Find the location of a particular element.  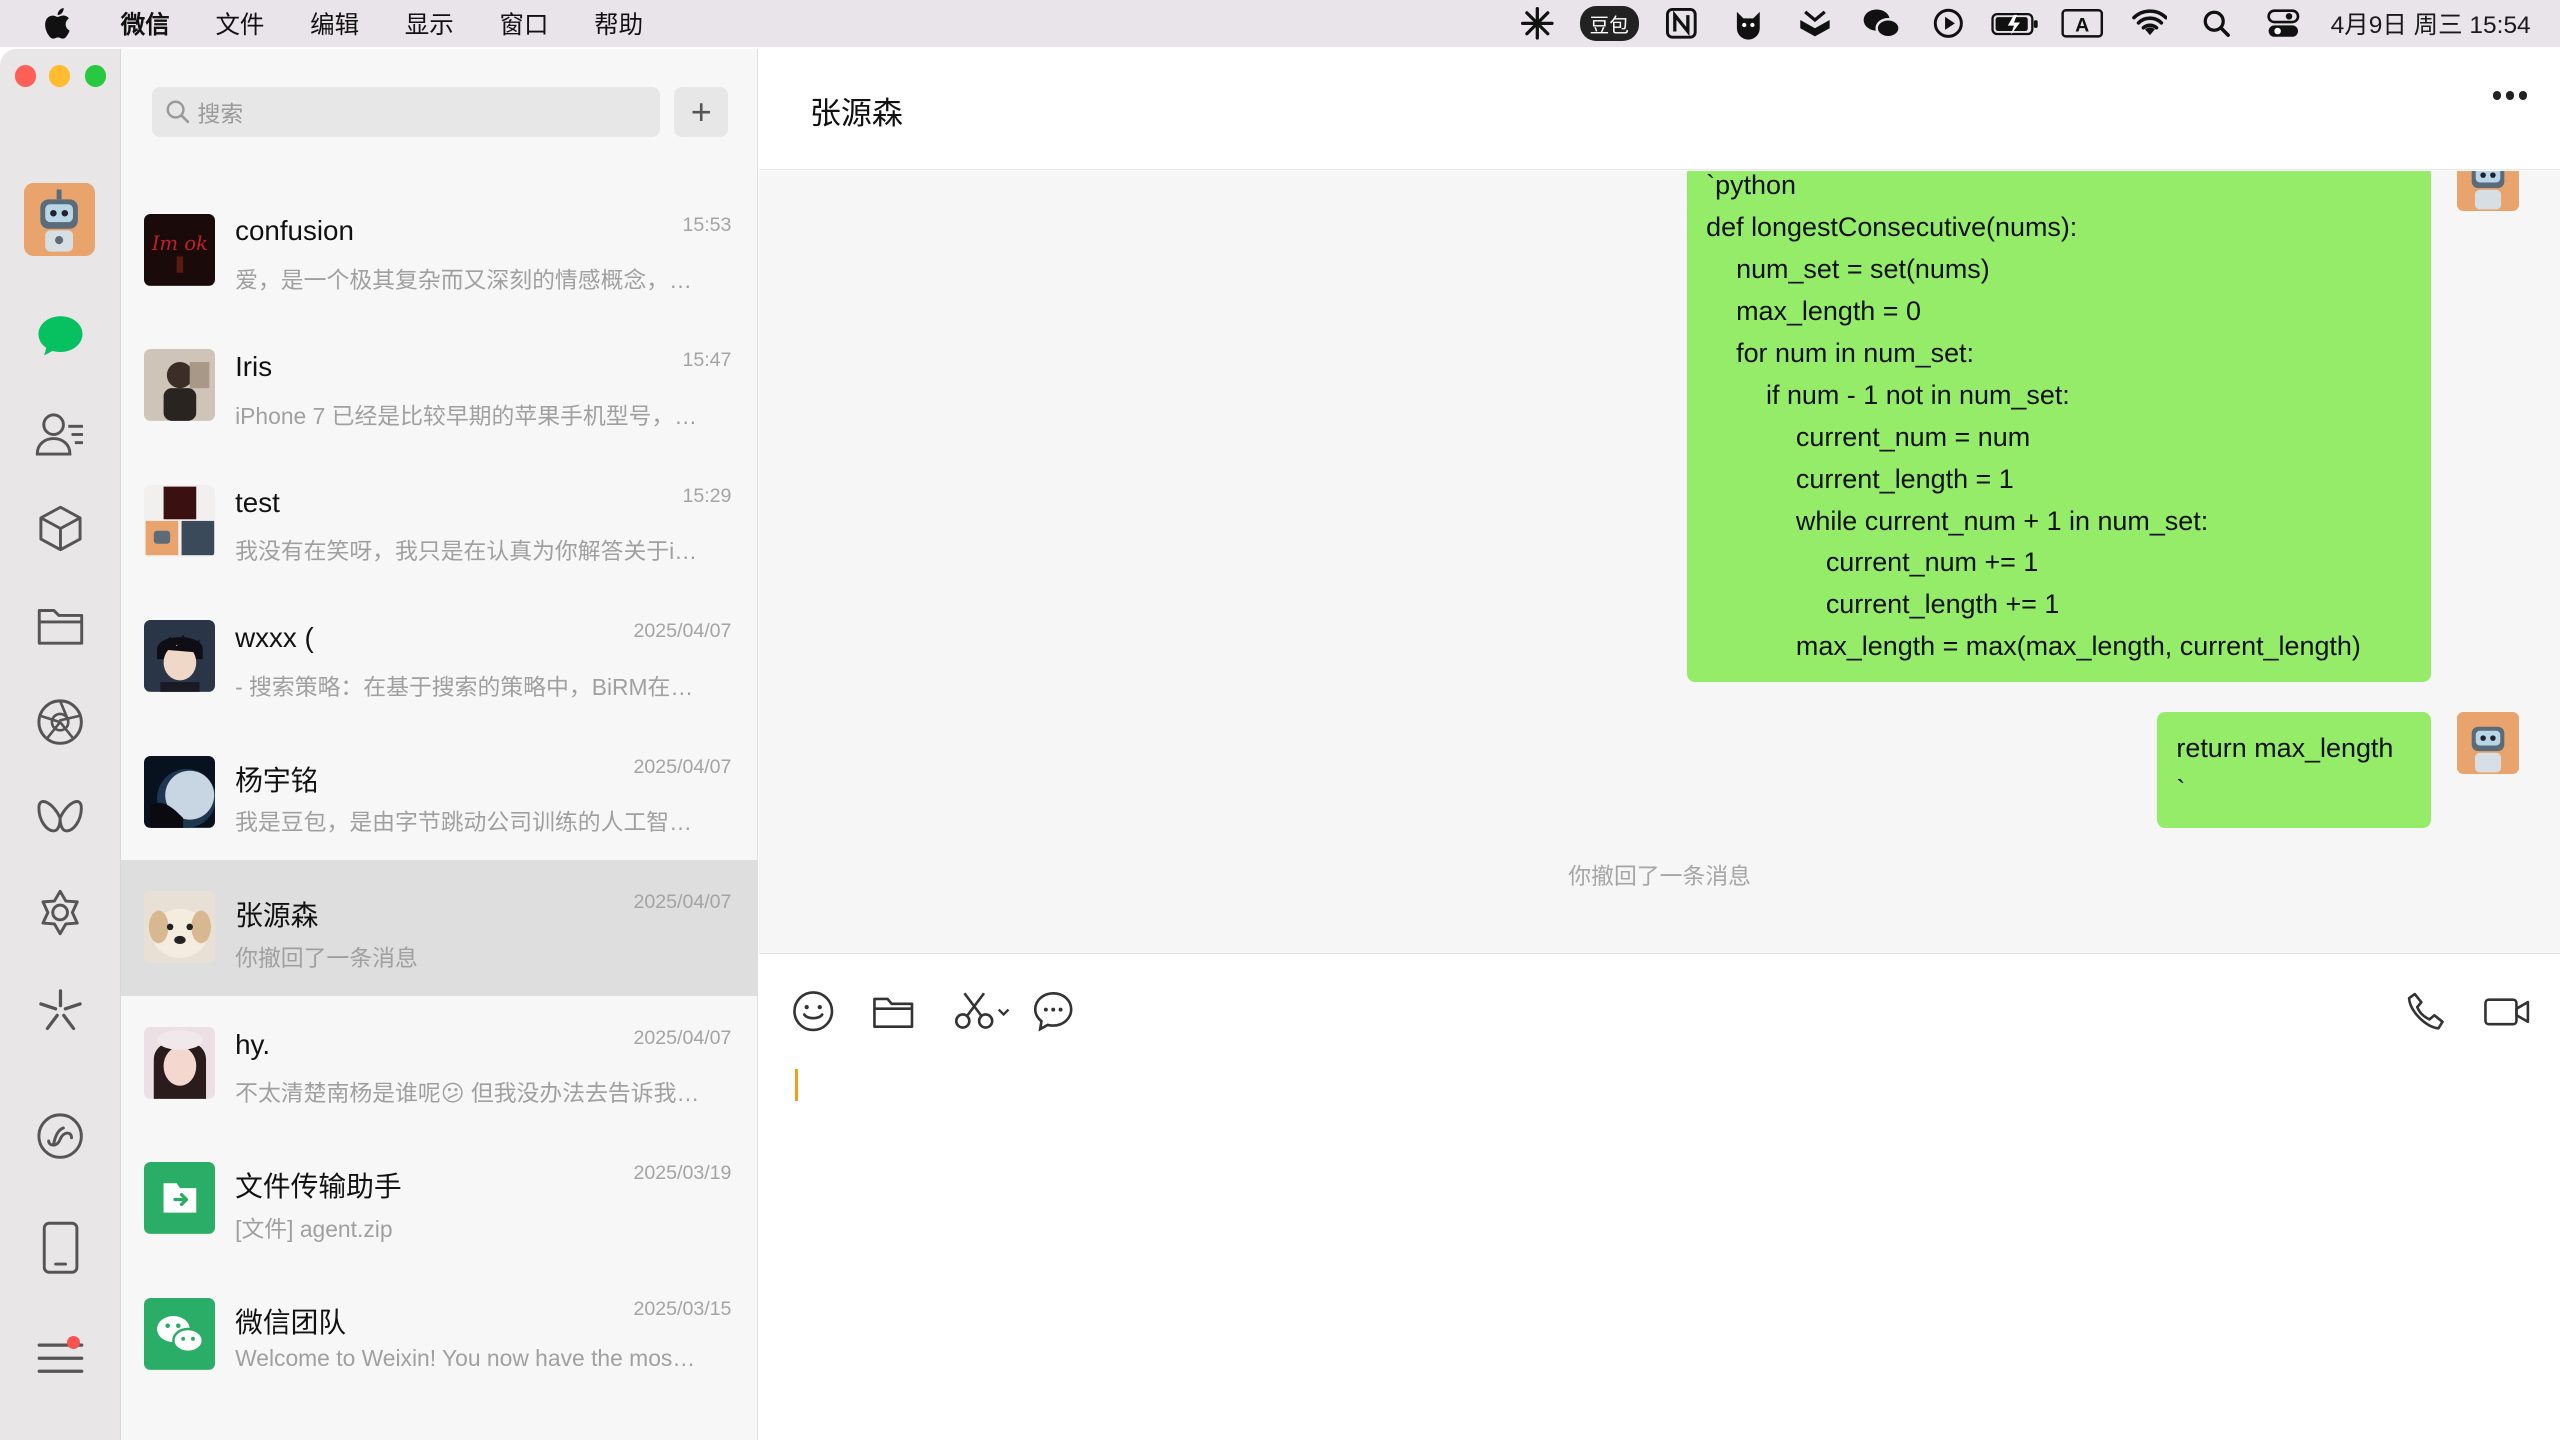

mini-program-panel-icon is located at coordinates (60, 1136).